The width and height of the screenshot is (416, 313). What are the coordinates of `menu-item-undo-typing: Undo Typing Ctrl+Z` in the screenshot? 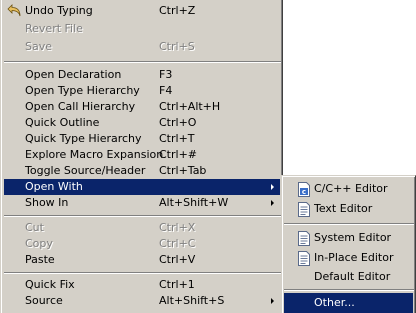 It's located at (142, 11).